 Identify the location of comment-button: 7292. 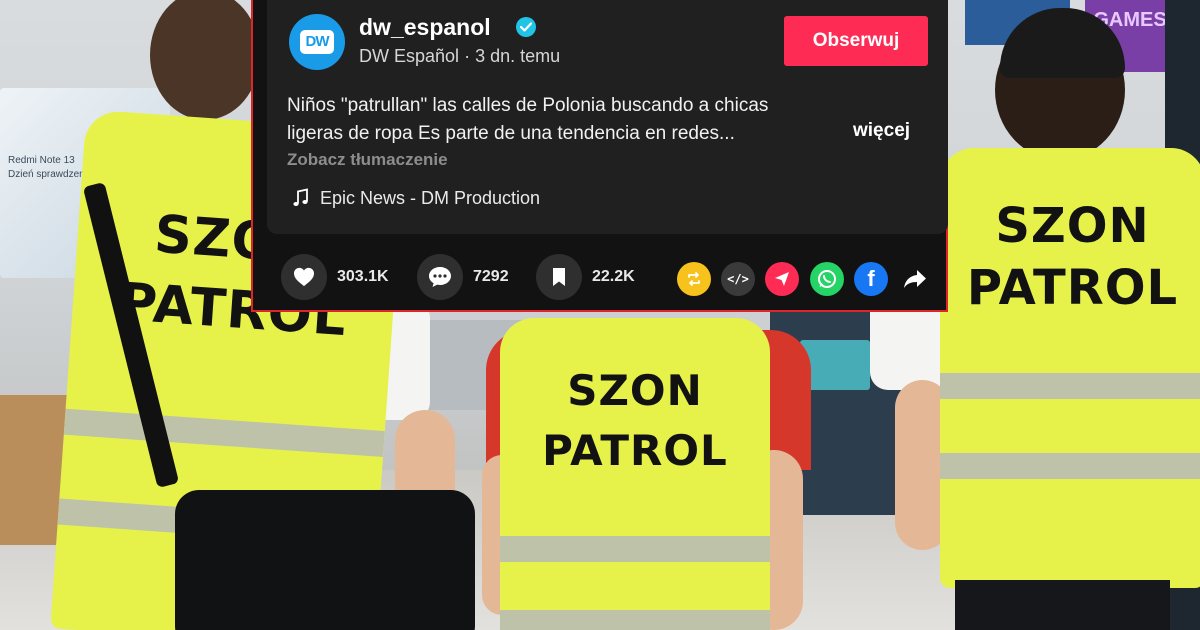
(463, 277).